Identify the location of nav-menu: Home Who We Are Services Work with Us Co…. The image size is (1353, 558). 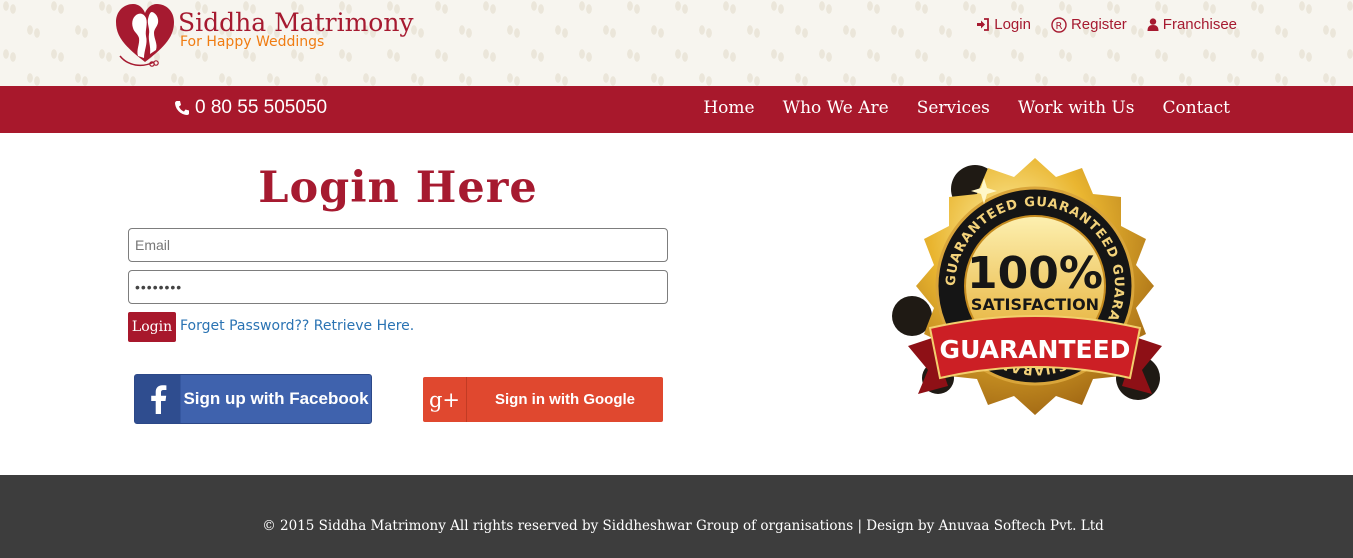
(966, 108).